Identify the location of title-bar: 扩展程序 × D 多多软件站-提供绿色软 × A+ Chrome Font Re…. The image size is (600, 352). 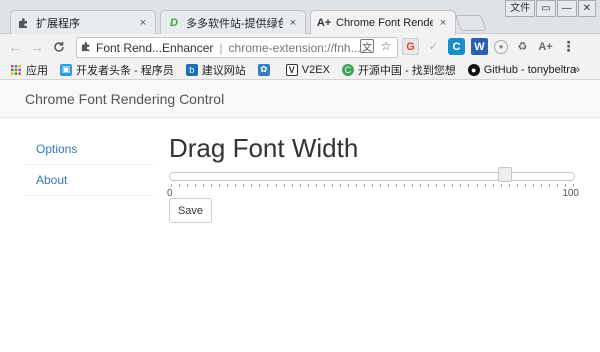
(300, 17).